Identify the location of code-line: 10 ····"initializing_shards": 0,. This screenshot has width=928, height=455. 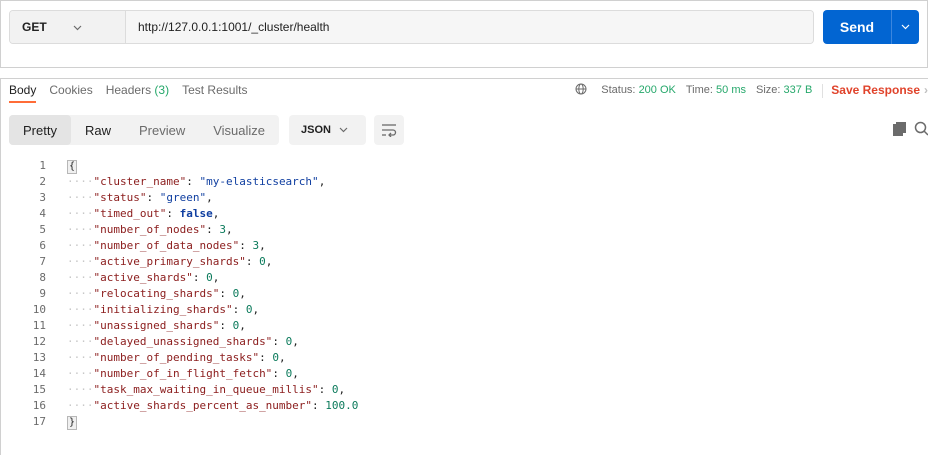
(464, 310).